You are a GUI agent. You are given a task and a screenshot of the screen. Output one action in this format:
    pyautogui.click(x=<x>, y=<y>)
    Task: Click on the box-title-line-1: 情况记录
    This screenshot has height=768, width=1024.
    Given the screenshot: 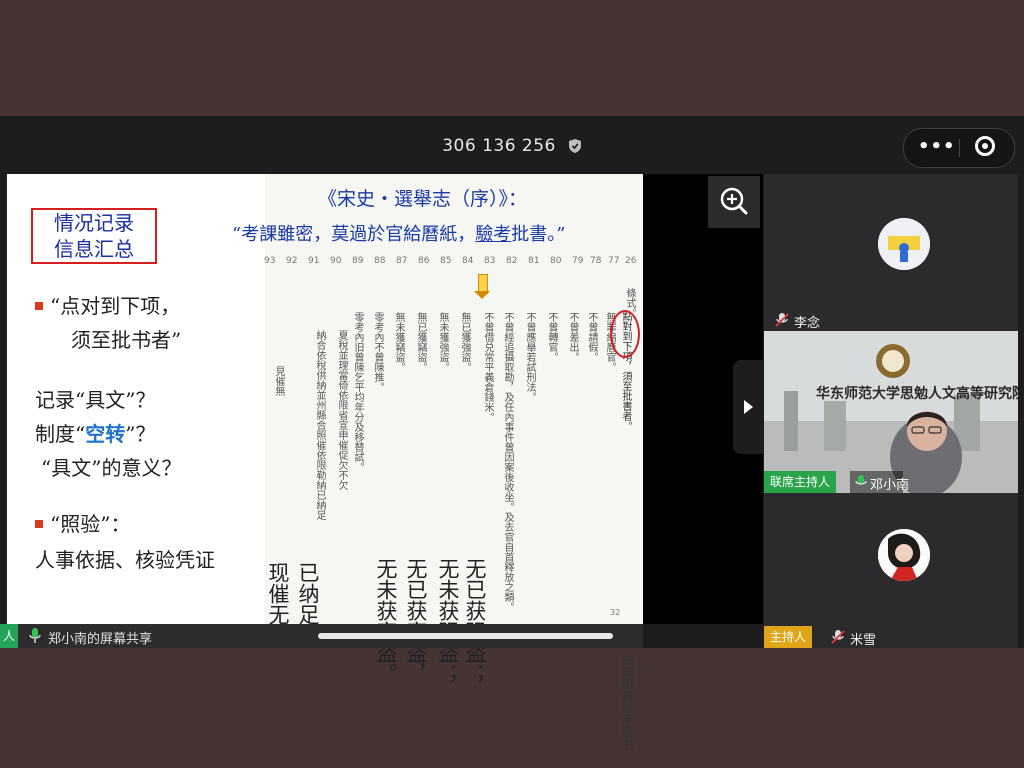 What is the action you would take?
    pyautogui.click(x=94, y=223)
    